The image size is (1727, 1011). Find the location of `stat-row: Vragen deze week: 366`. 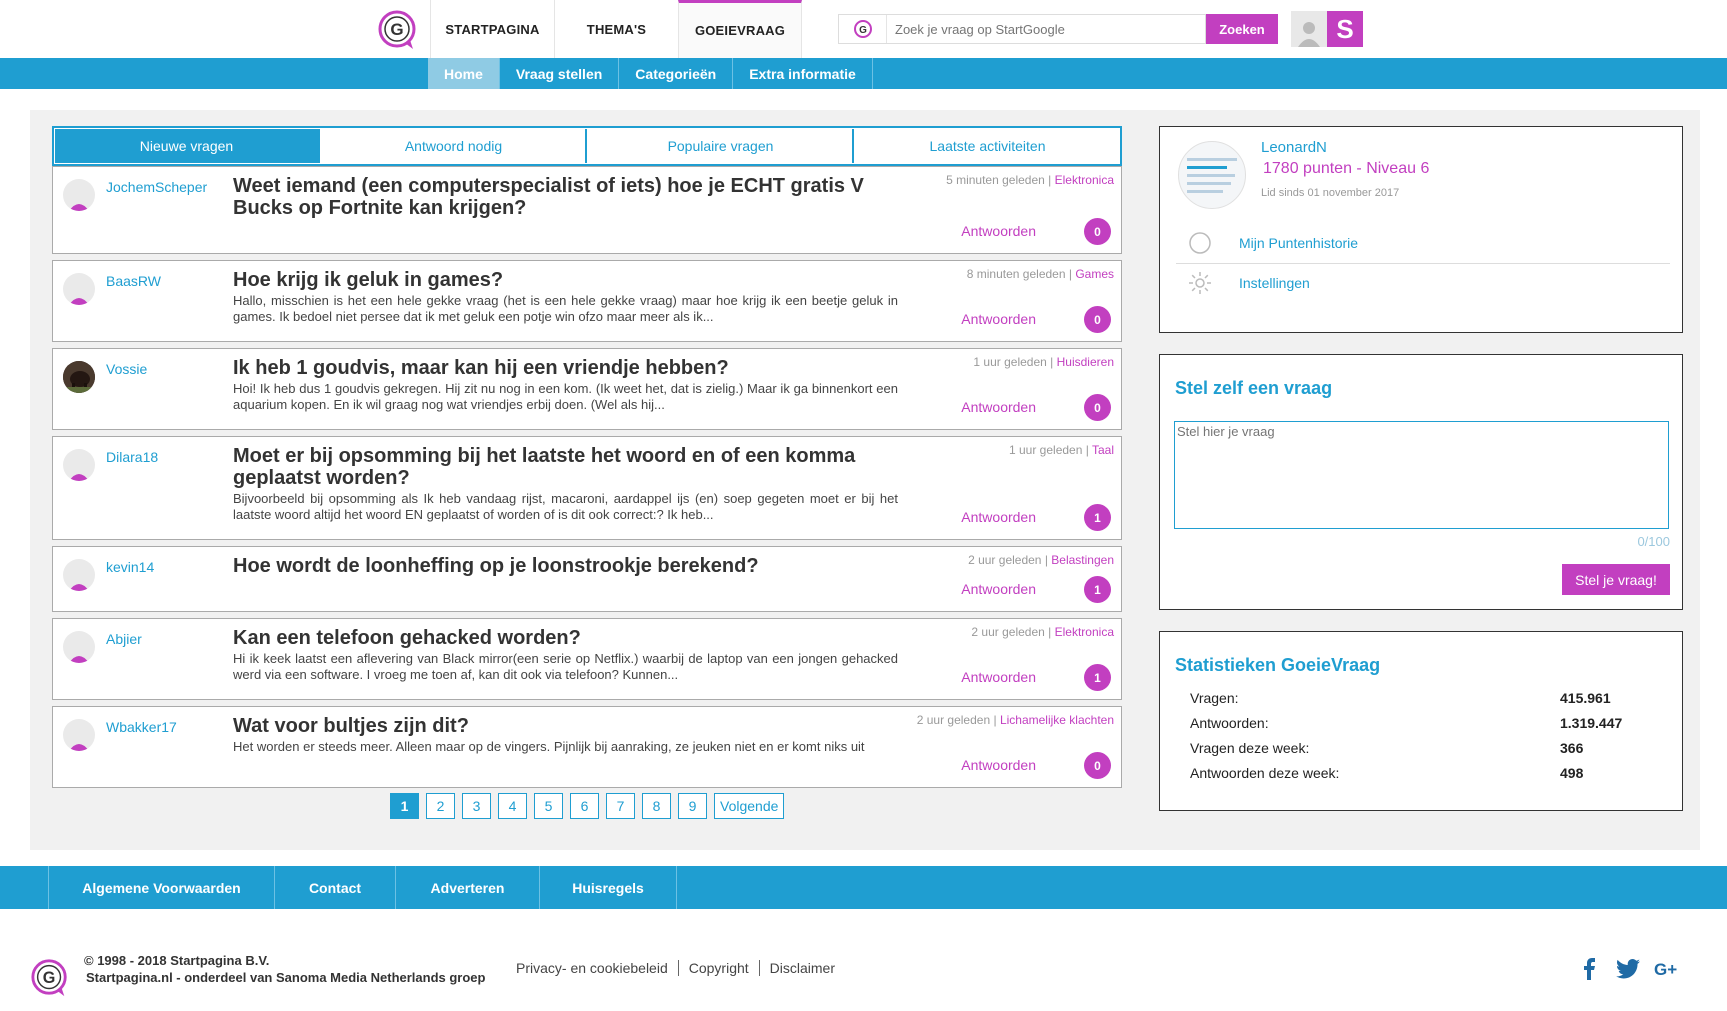

stat-row: Vragen deze week: 366 is located at coordinates (1410, 748).